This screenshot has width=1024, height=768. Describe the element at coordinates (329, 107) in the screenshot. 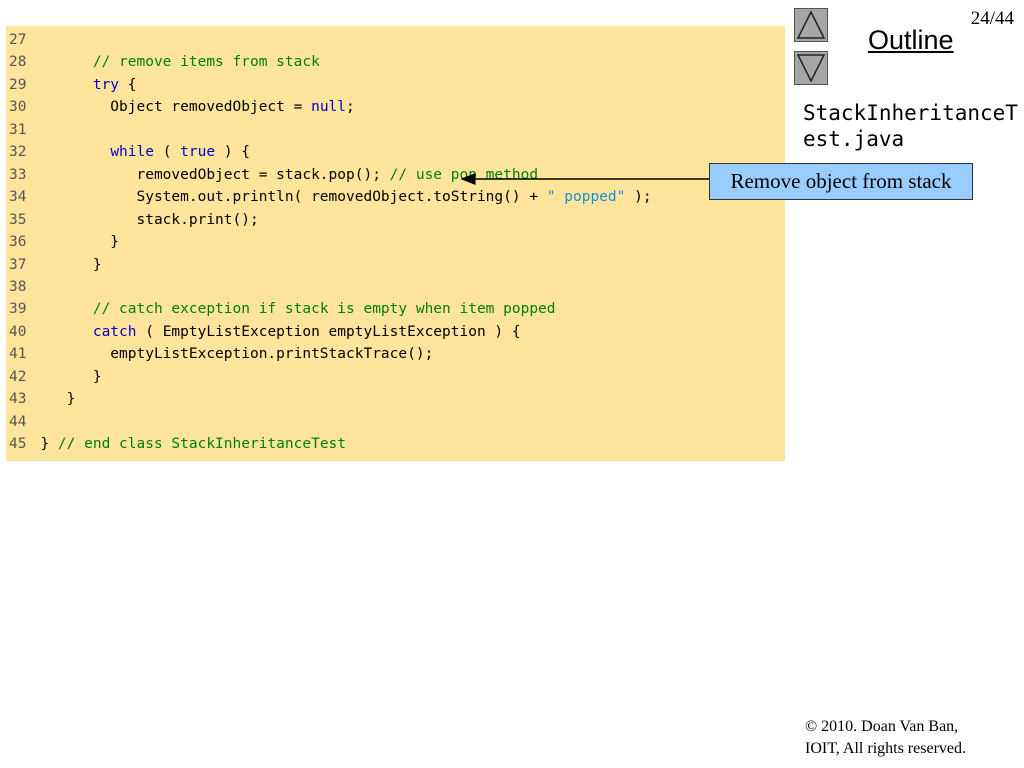

I see `code-keyword: null` at that location.